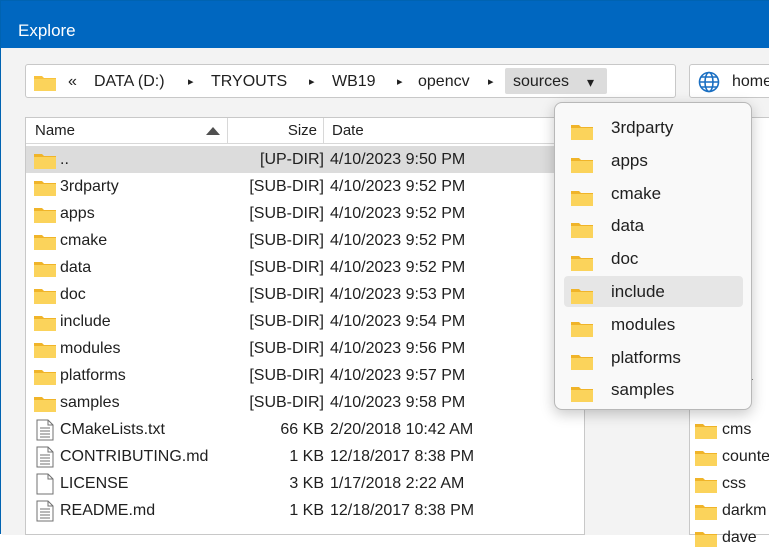 The width and height of the screenshot is (769, 551). What do you see at coordinates (653, 160) in the screenshot?
I see `dropdown-item-apps: apps` at bounding box center [653, 160].